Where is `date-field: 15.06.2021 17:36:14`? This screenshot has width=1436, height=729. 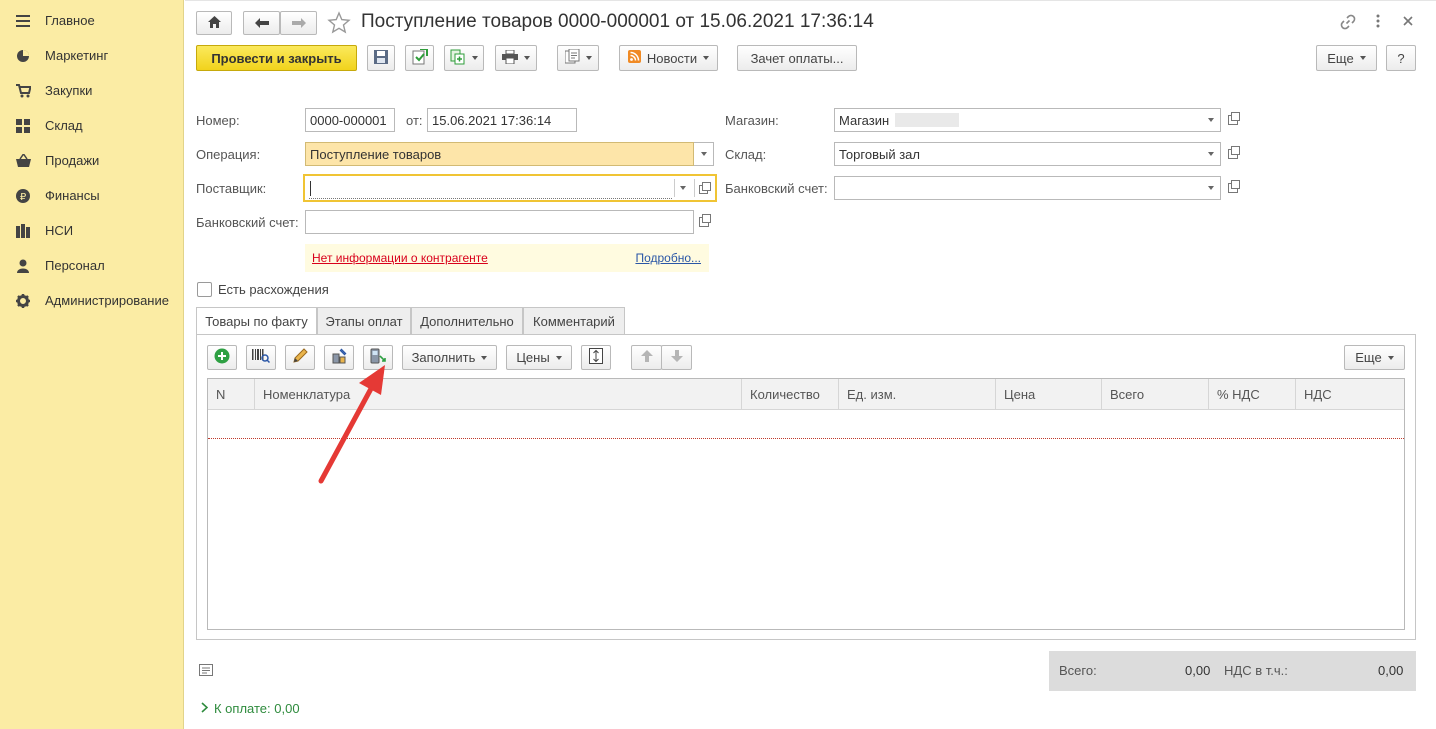 date-field: 15.06.2021 17:36:14 is located at coordinates (502, 120).